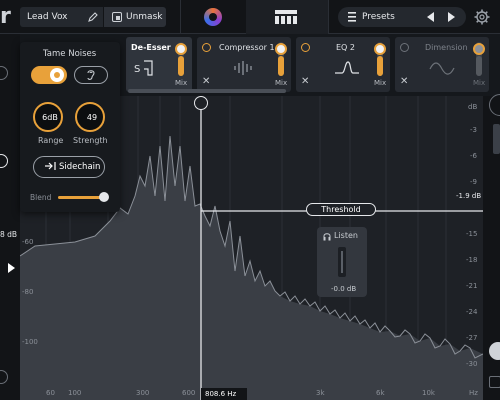  What do you see at coordinates (352, 17) in the screenshot?
I see `menu-icon` at bounding box center [352, 17].